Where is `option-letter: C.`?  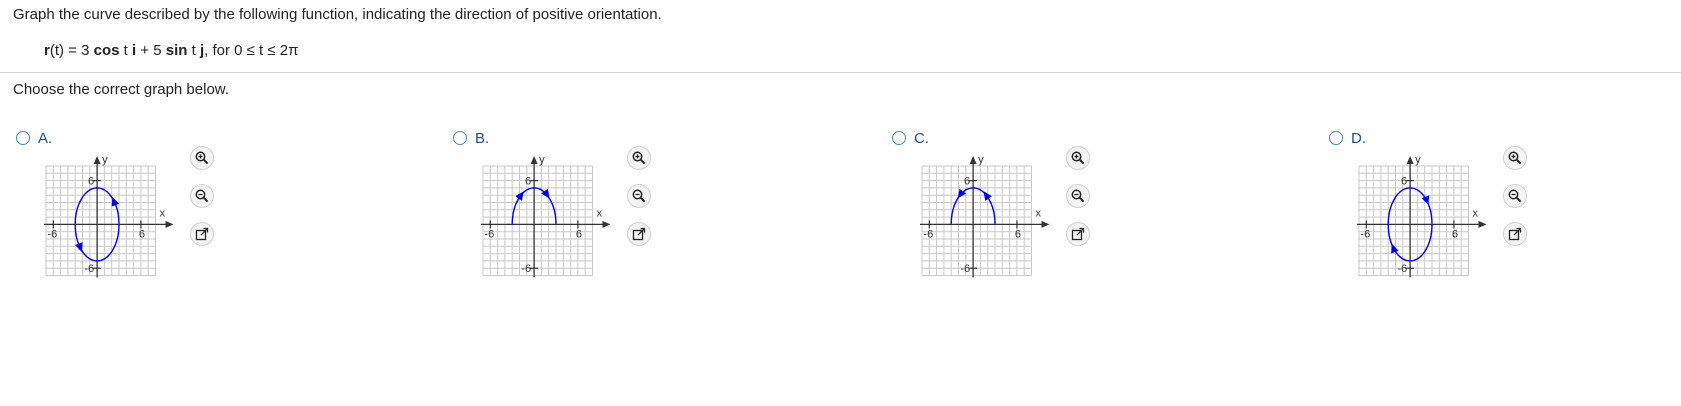 option-letter: C. is located at coordinates (921, 138).